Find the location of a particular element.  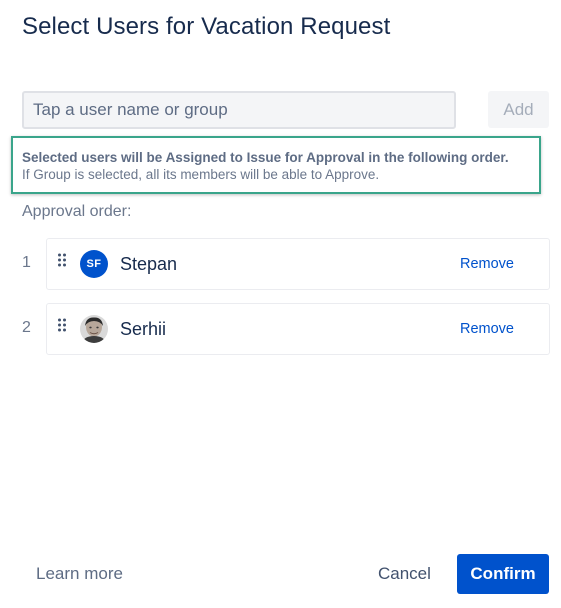

approver-card: SF Stepan Remove is located at coordinates (298, 264).